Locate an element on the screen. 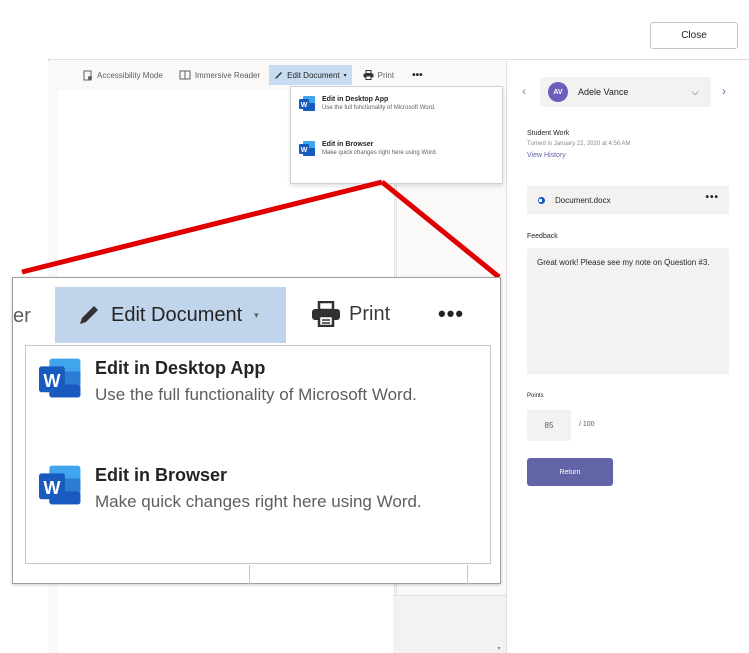  points-max: / 100 is located at coordinates (587, 424).